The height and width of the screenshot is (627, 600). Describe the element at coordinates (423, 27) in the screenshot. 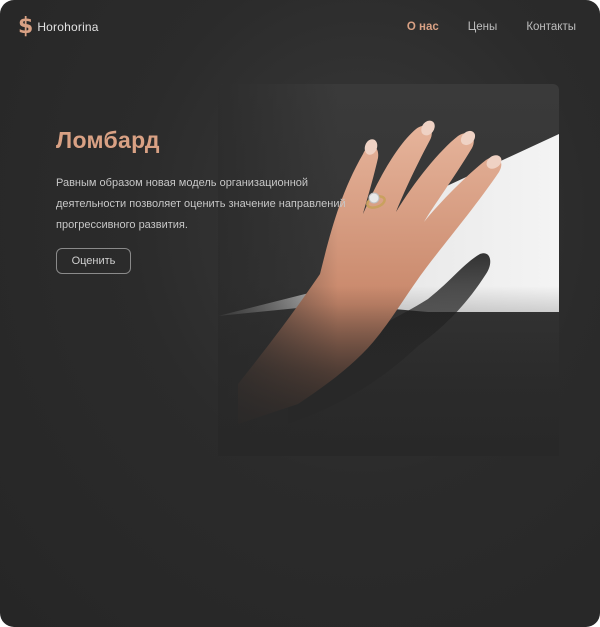

I see `nav-item-about: О нас` at that location.